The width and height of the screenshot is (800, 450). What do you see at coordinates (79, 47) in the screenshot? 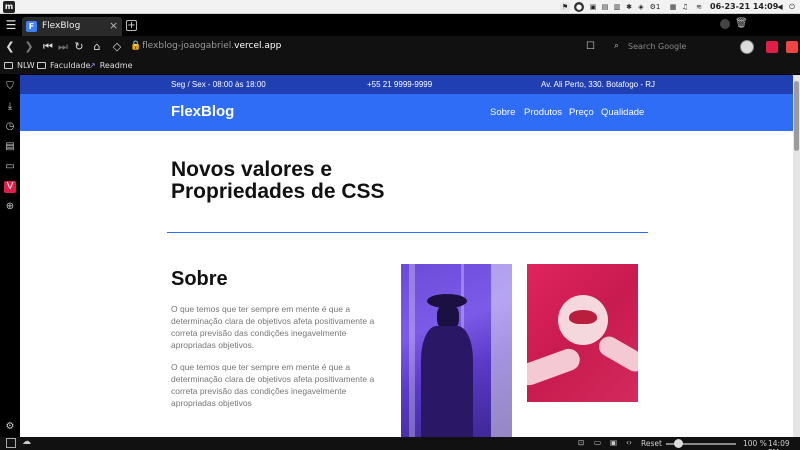
I see `reload-icon: ↻` at bounding box center [79, 47].